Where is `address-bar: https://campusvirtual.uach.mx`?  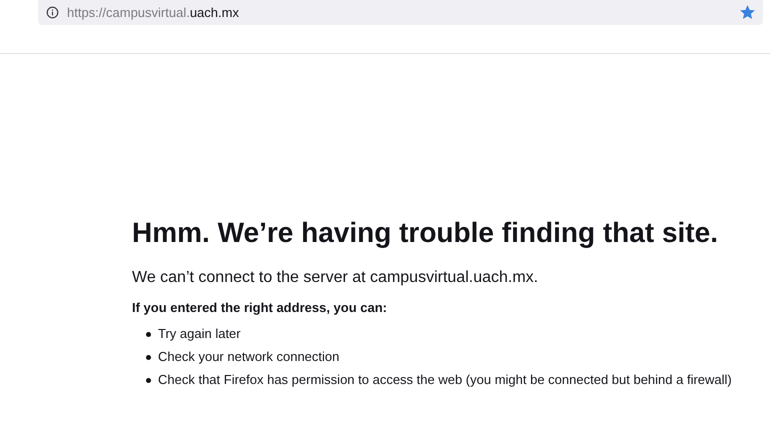
address-bar: https://campusvirtual.uach.mx is located at coordinates (400, 12).